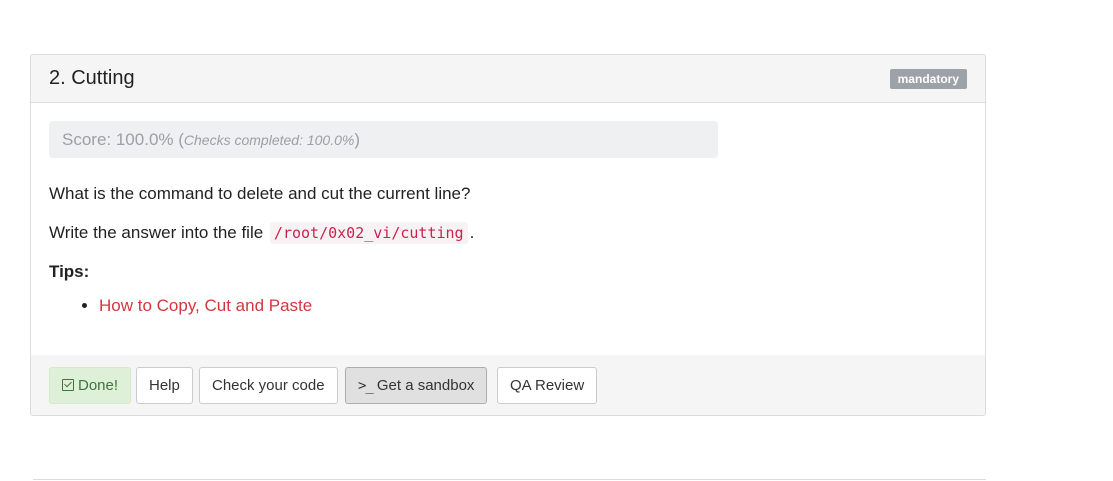  I want to click on score-bar: Score: 100.0% (Checks completed: 100.0%), so click(383, 139).